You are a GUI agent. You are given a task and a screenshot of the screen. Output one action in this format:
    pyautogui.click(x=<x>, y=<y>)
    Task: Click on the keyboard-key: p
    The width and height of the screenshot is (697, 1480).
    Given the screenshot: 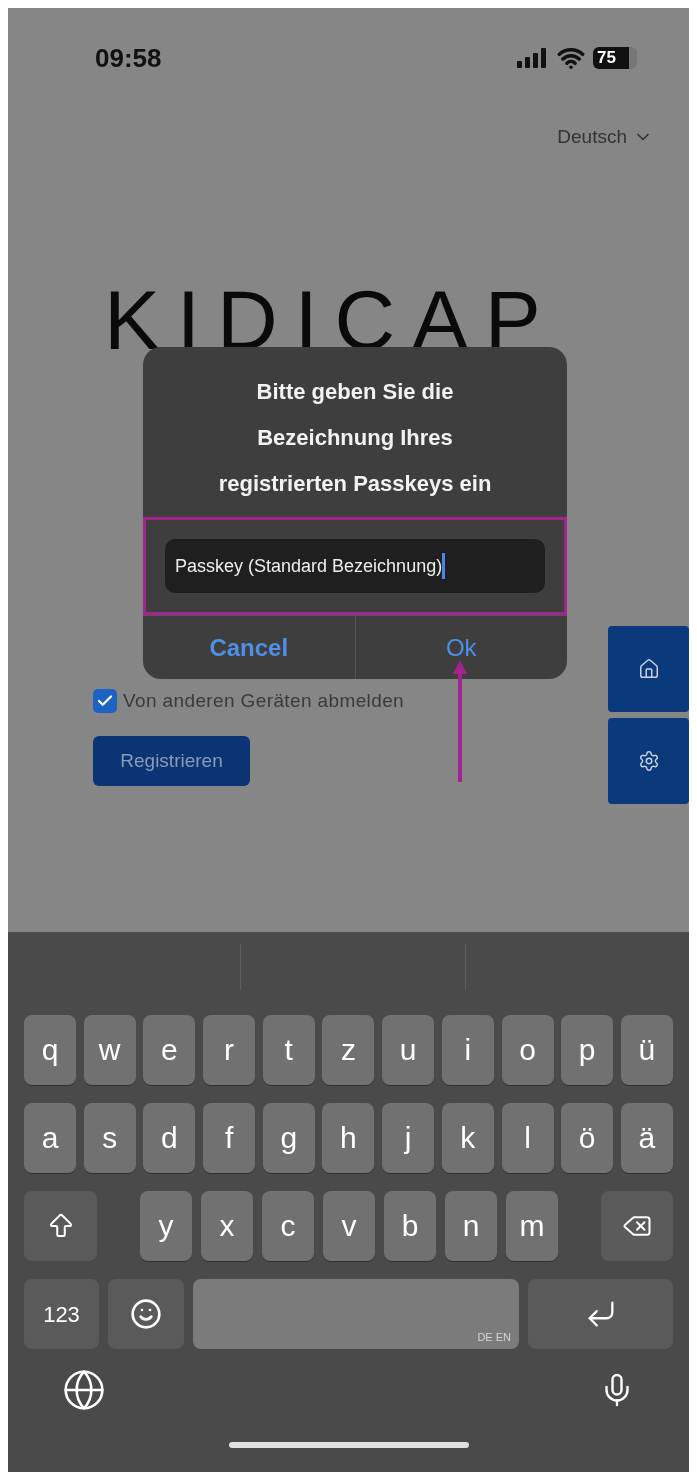 What is the action you would take?
    pyautogui.click(x=587, y=1050)
    